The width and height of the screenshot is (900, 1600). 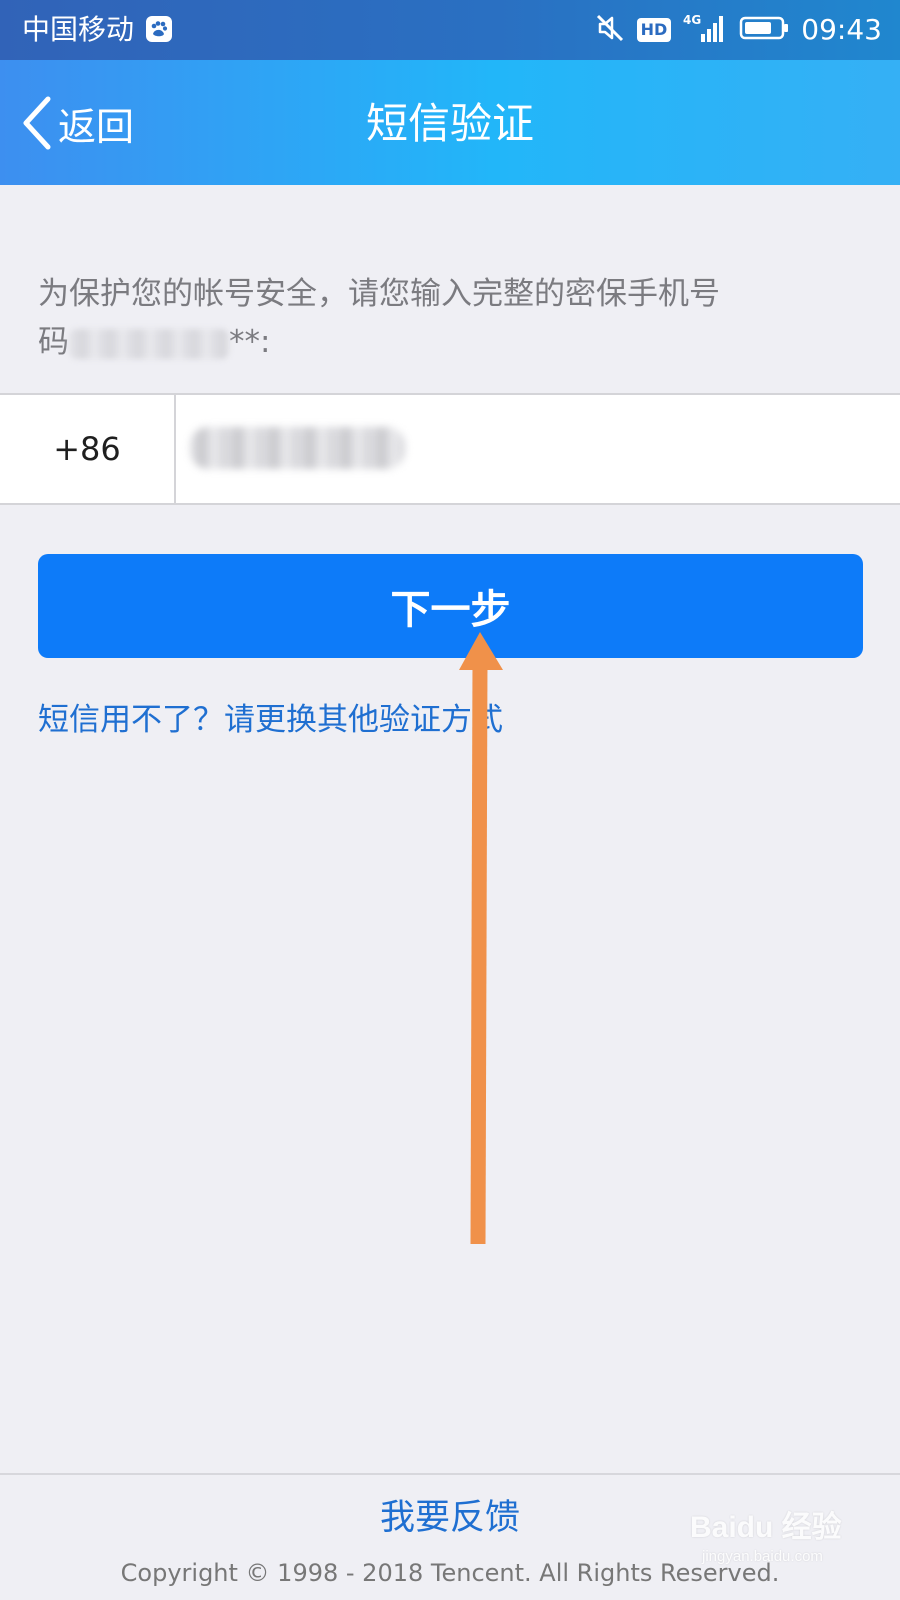 I want to click on hd-badge: HD, so click(x=654, y=30).